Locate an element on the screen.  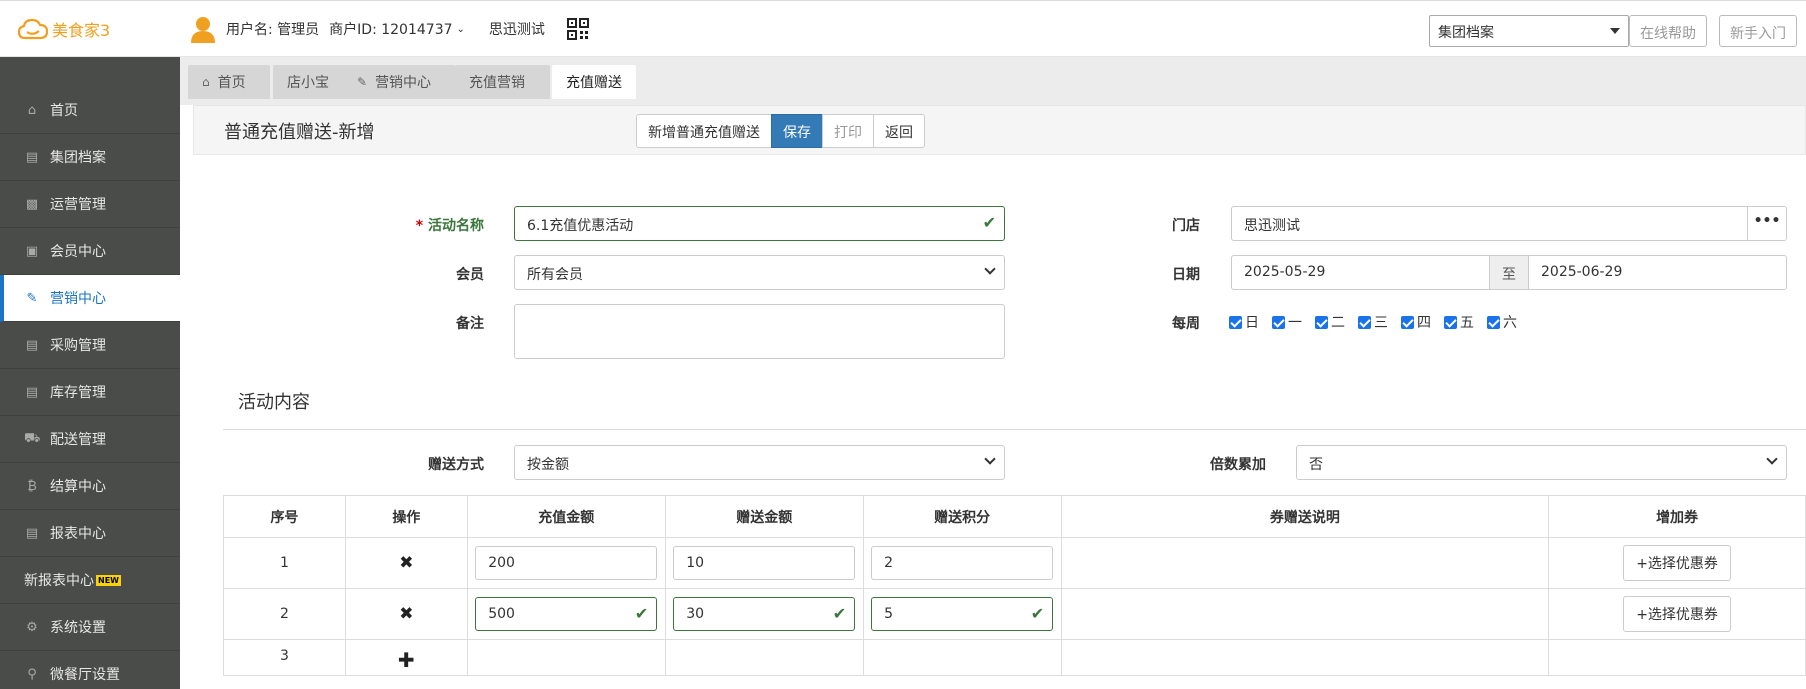
recharge-amount-input: 500 ✔ is located at coordinates (566, 614).